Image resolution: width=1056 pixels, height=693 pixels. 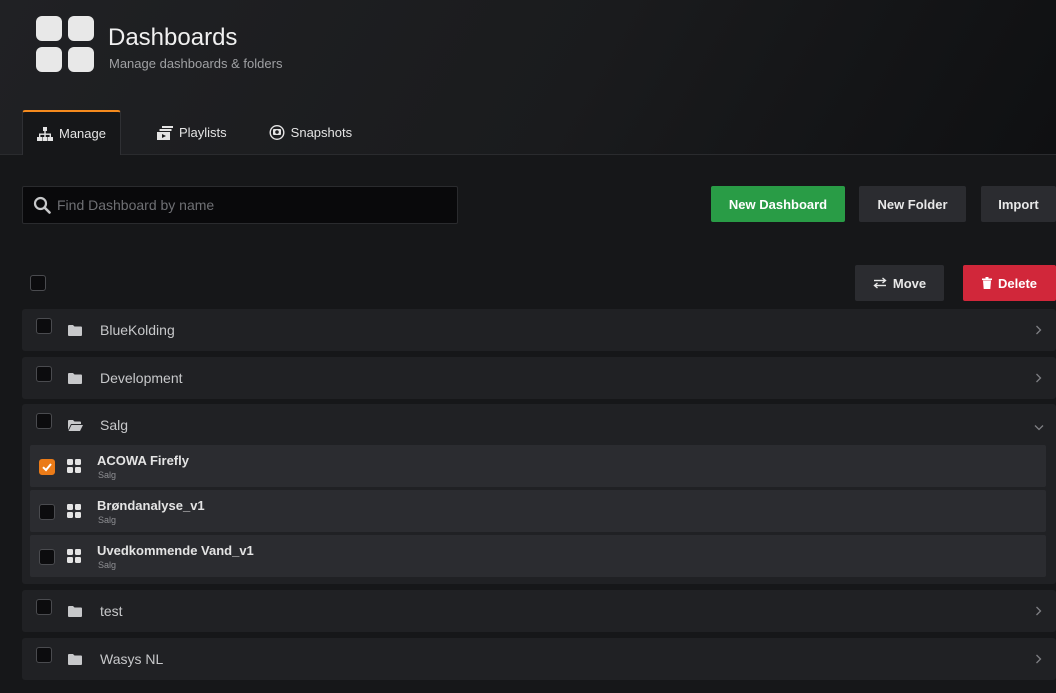 I want to click on search-icon, so click(x=42, y=205).